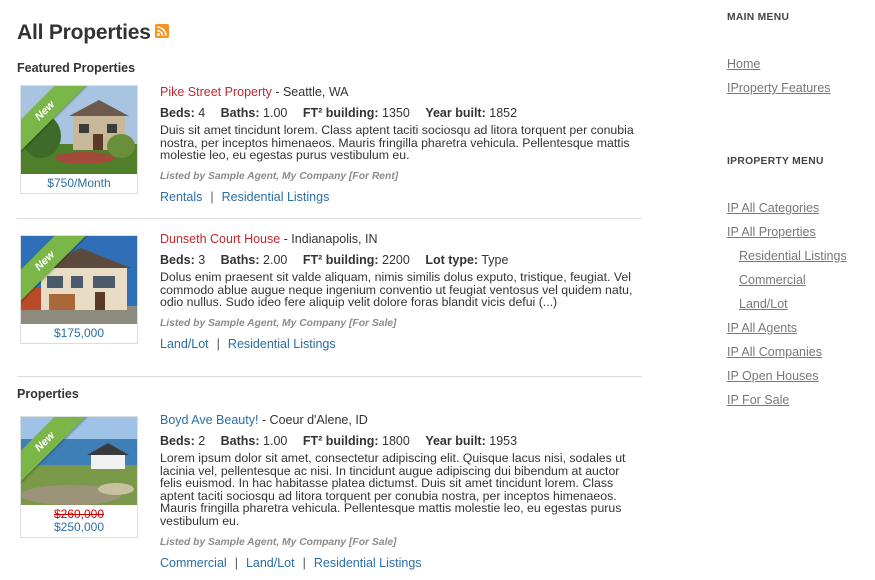 The image size is (875, 580). Describe the element at coordinates (275, 260) in the screenshot. I see `stat-value: 2.00` at that location.